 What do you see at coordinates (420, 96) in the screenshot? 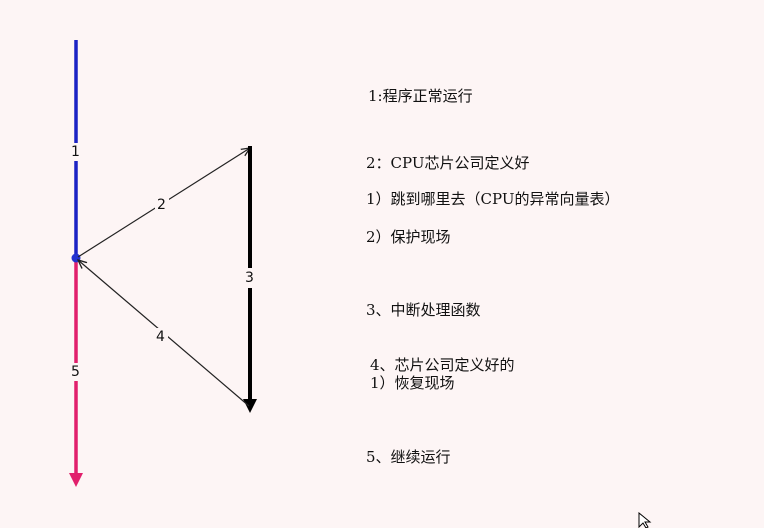
I see `note-step1: 1:程序正常运行` at bounding box center [420, 96].